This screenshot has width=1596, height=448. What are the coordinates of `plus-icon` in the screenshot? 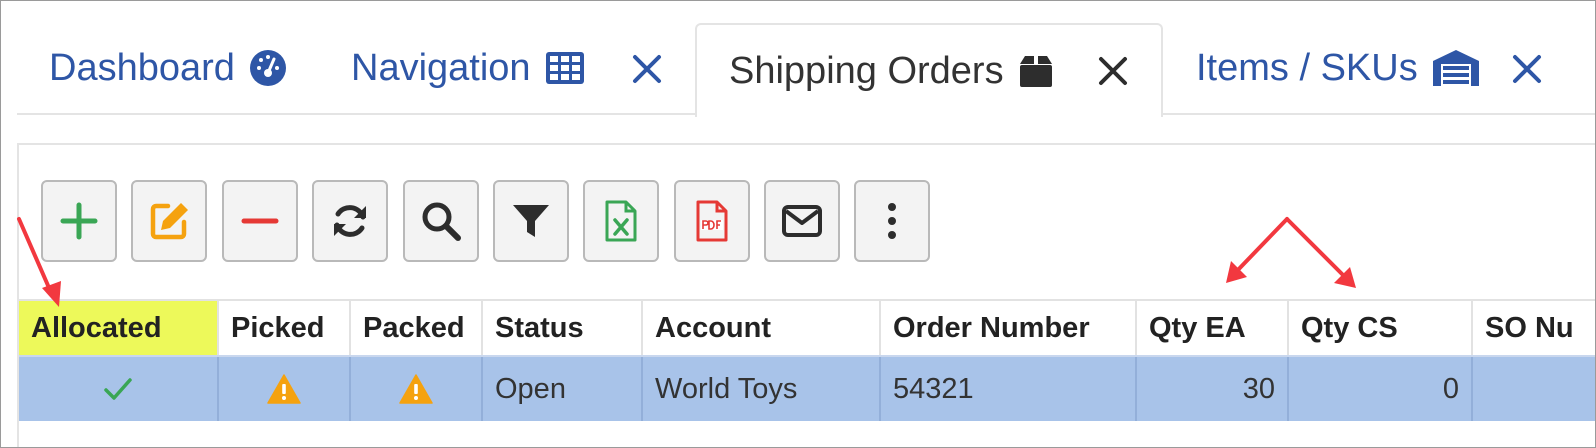 It's located at (79, 221).